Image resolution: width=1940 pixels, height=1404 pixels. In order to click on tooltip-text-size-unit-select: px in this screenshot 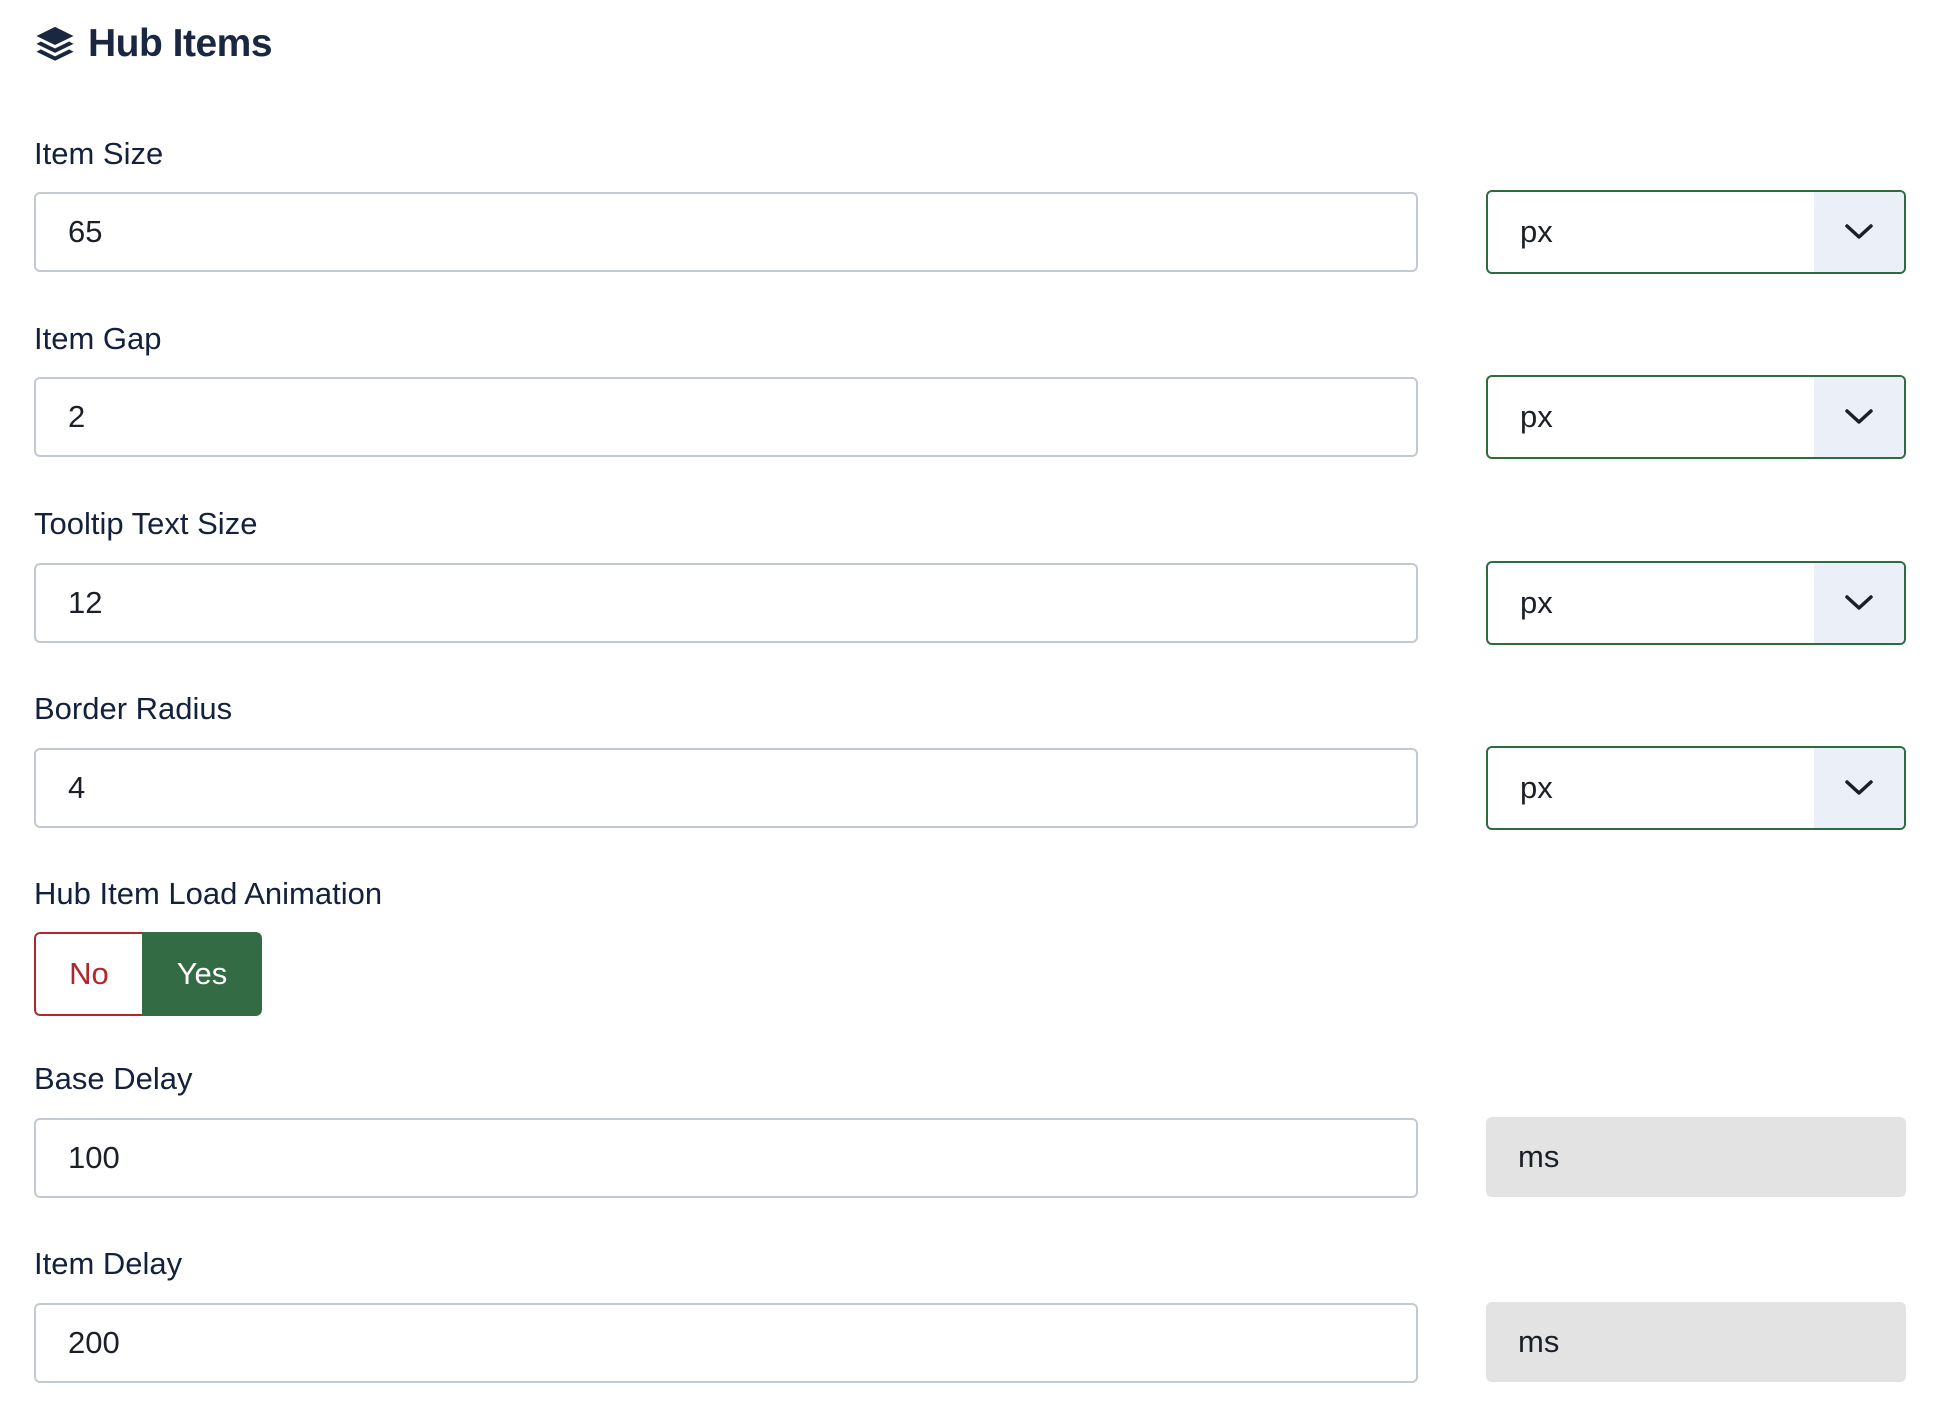, I will do `click(1696, 603)`.